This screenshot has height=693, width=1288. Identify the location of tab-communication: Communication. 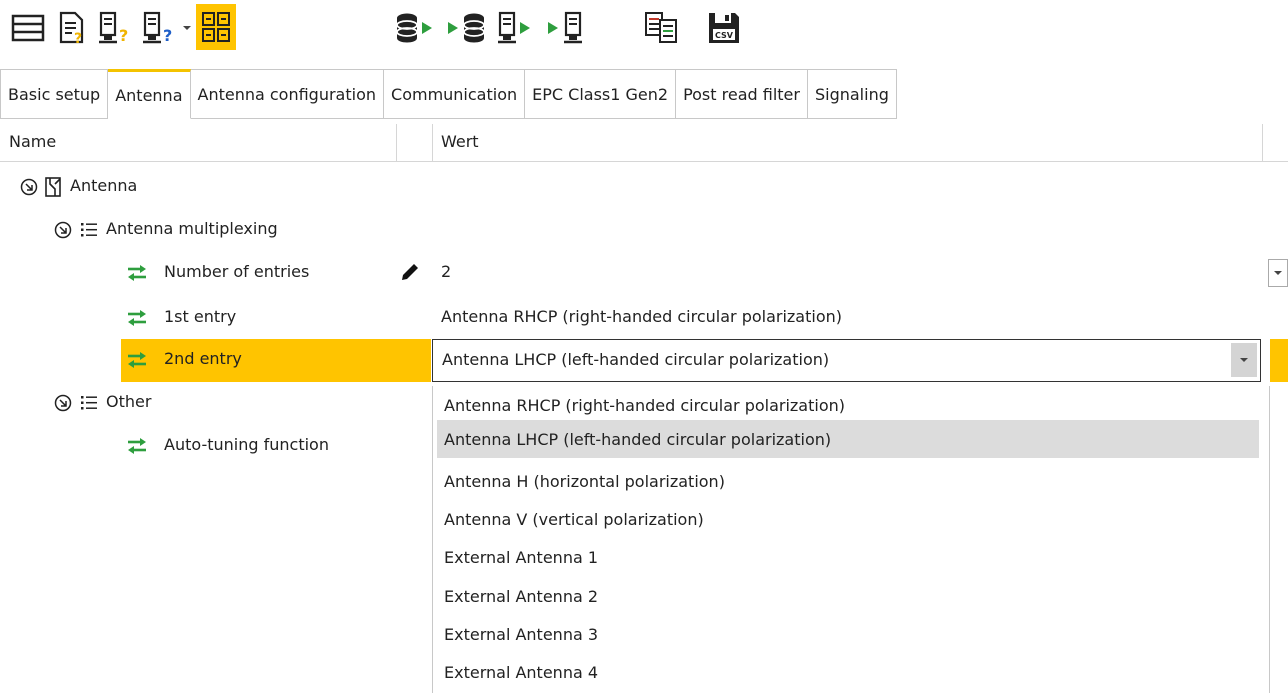
(455, 94).